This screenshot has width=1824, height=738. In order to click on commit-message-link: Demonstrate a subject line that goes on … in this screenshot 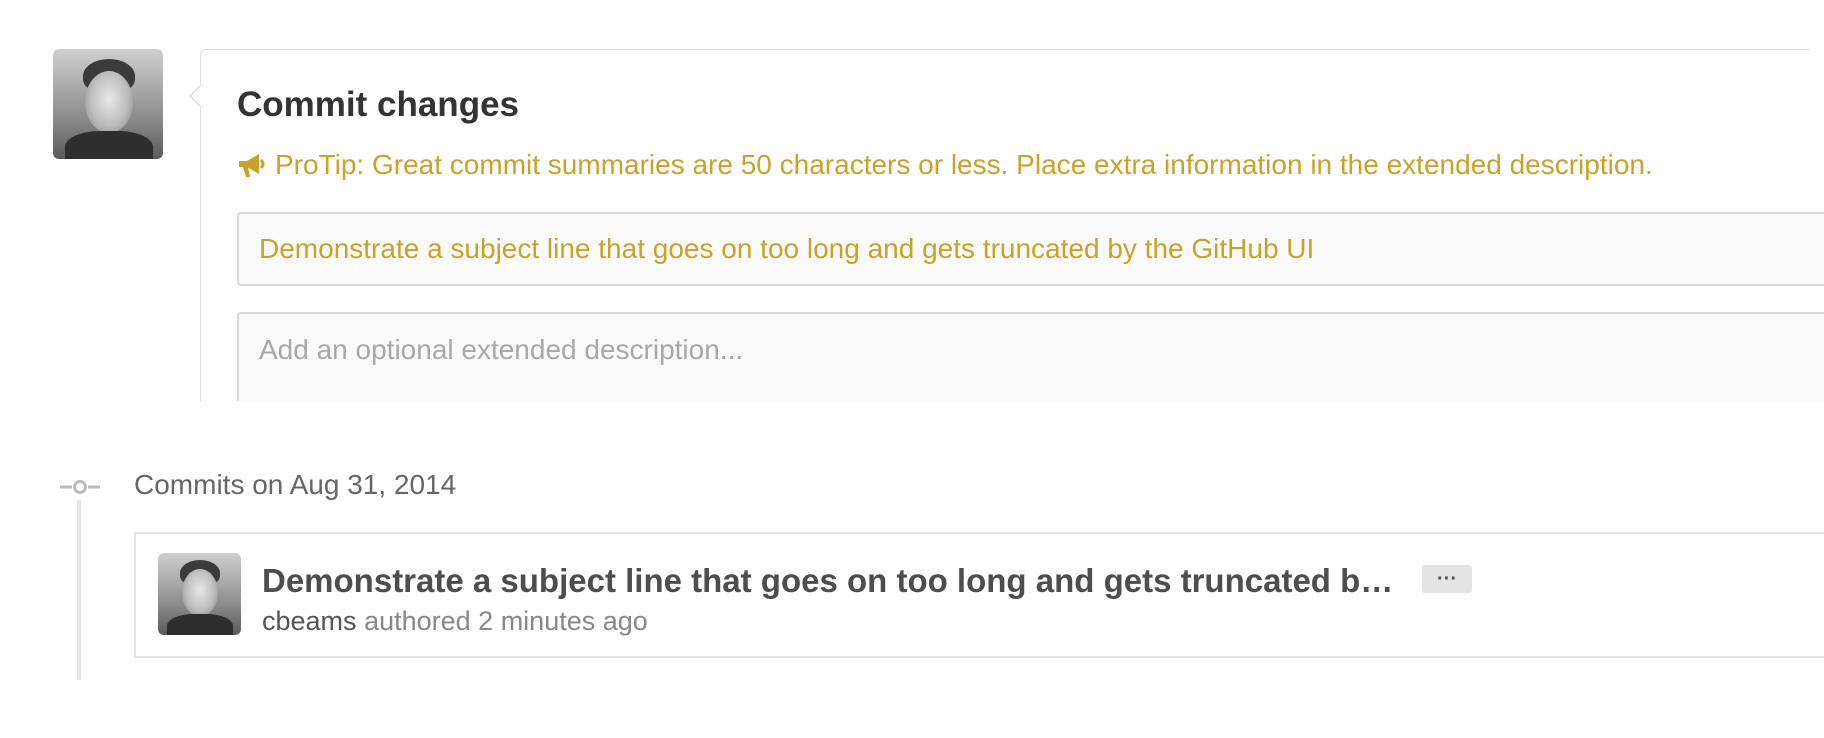, I will do `click(827, 581)`.